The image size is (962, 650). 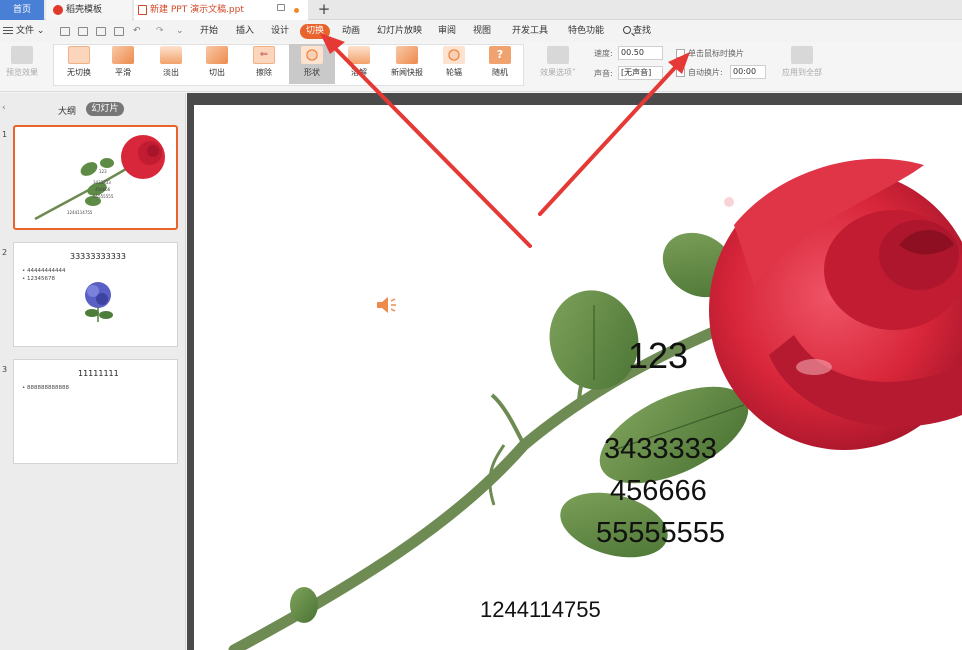 I want to click on transition-none: 无切换, so click(x=79, y=61).